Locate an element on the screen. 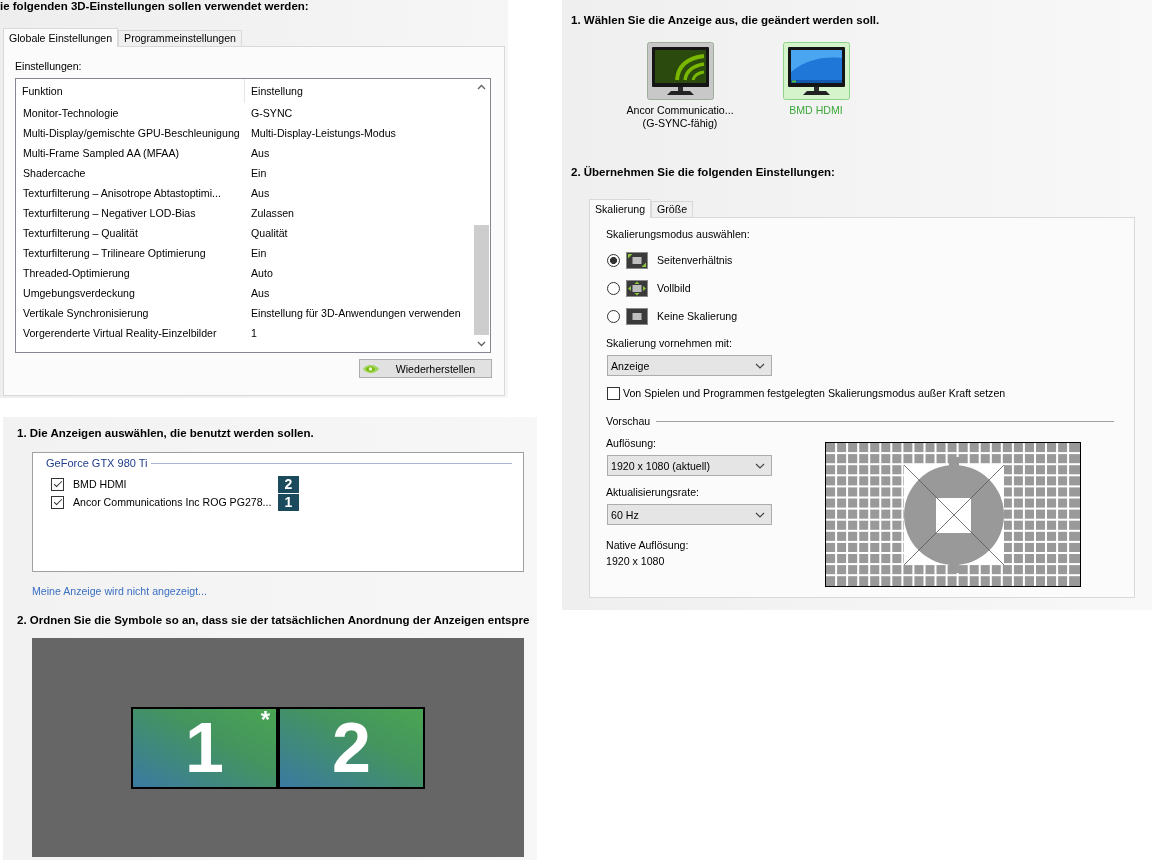 The width and height of the screenshot is (1158, 860). feature-cell-text: Multi-Display/gemischte GPU-Beschleunigung is located at coordinates (131, 133).